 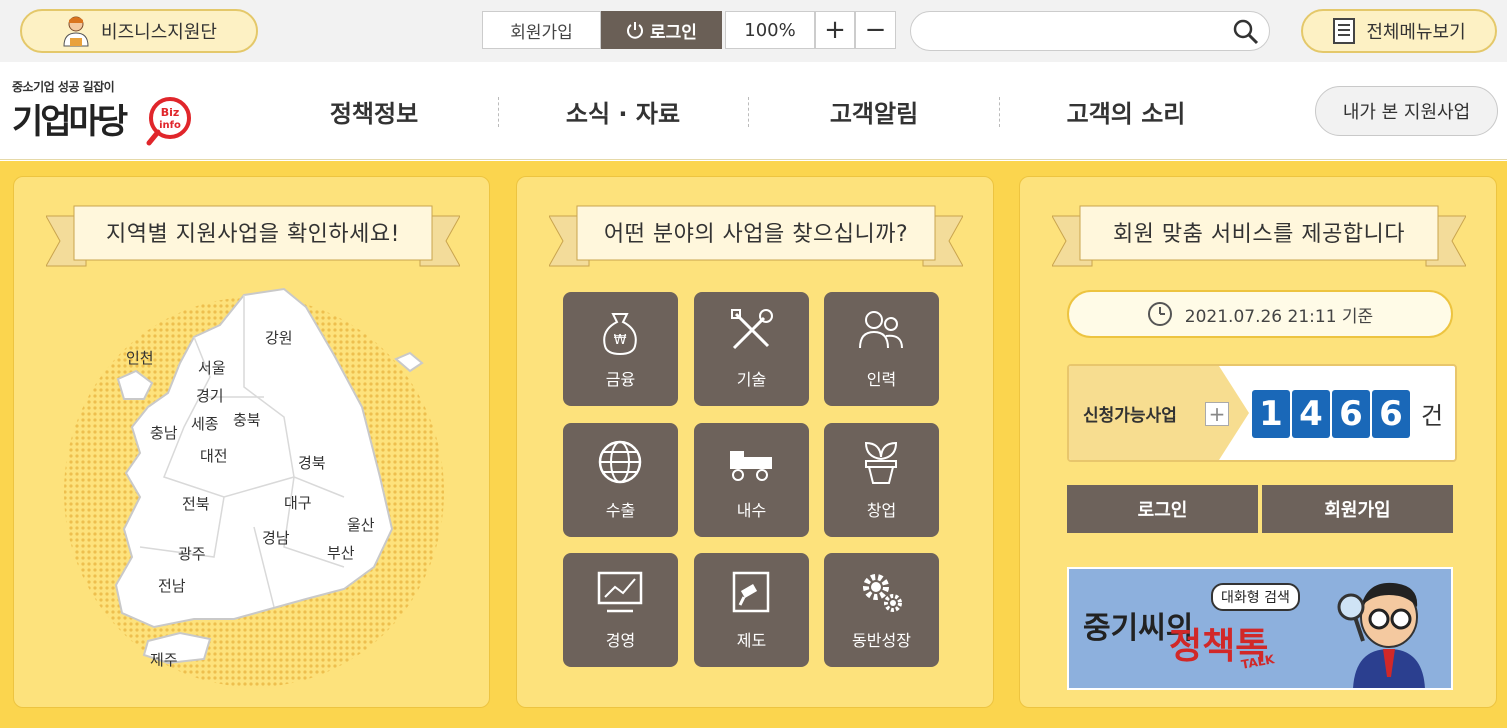 What do you see at coordinates (620, 592) in the screenshot?
I see `chart-monitor-icon` at bounding box center [620, 592].